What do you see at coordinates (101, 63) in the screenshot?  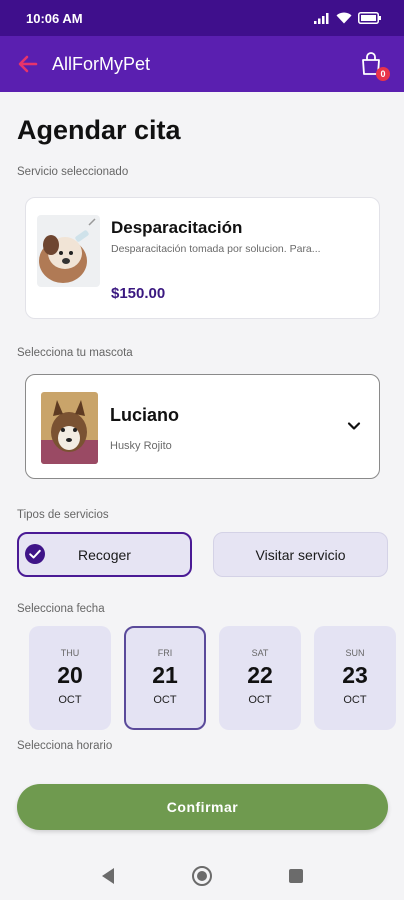 I see `app-title: AllForMyPet` at bounding box center [101, 63].